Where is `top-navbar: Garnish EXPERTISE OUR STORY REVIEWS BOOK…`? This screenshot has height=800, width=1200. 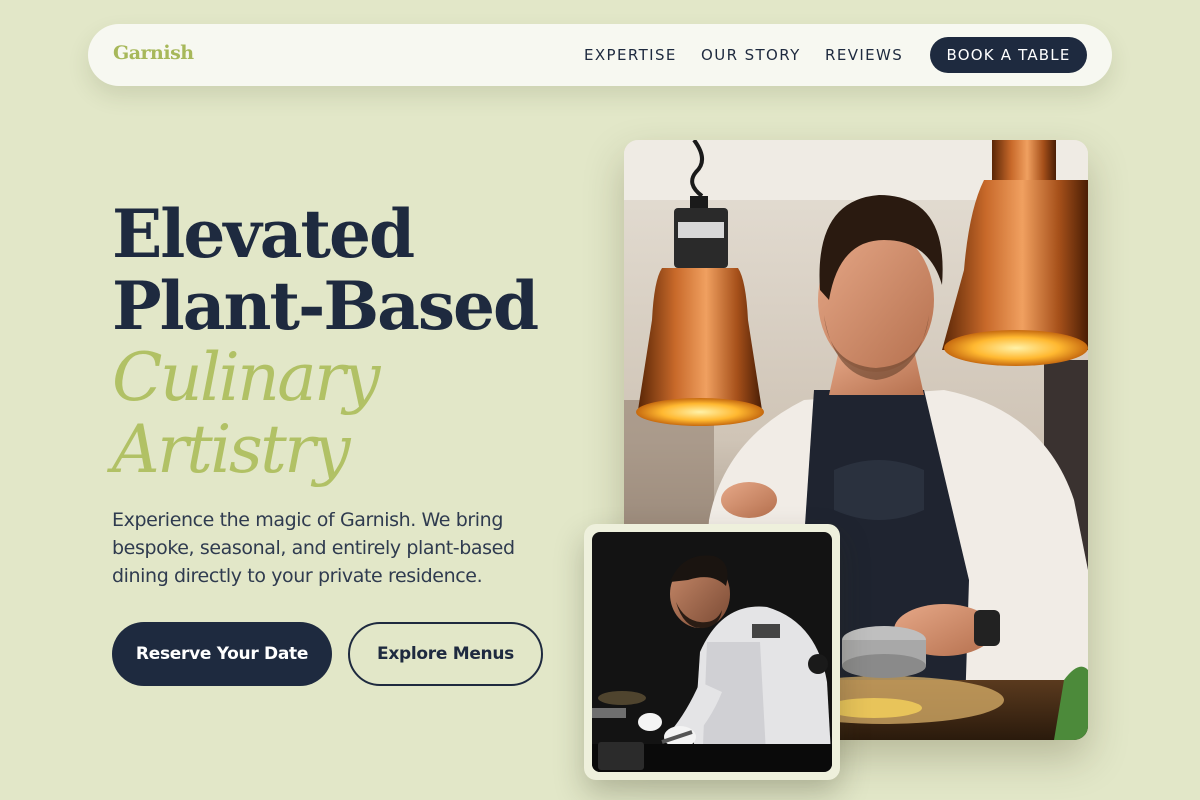 top-navbar: Garnish EXPERTISE OUR STORY REVIEWS BOOK… is located at coordinates (600, 55).